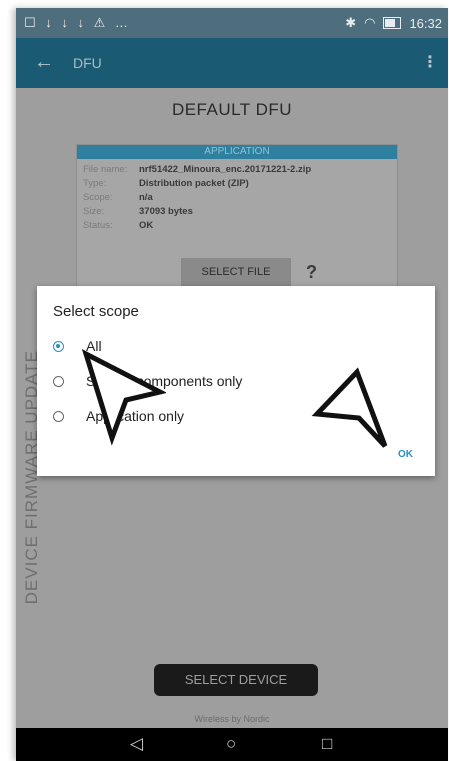  Describe the element at coordinates (96, 311) in the screenshot. I see `dialog-title: Select scope` at that location.